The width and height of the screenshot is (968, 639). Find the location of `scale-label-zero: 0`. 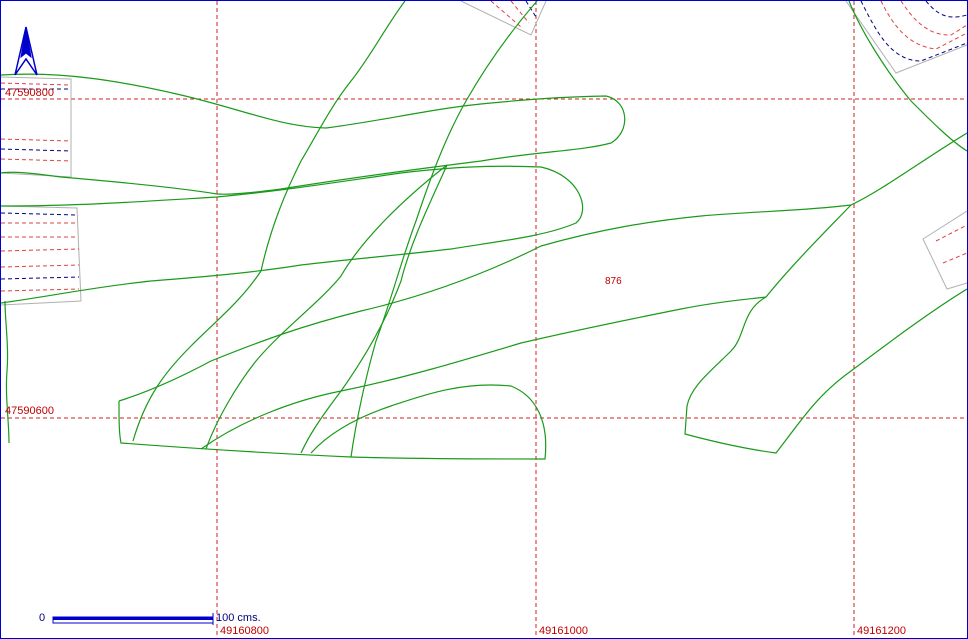

scale-label-zero: 0 is located at coordinates (42, 618).